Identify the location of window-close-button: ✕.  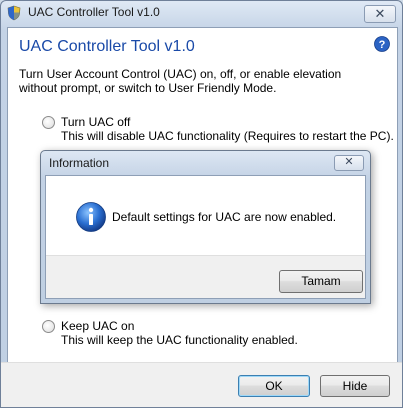
(380, 14).